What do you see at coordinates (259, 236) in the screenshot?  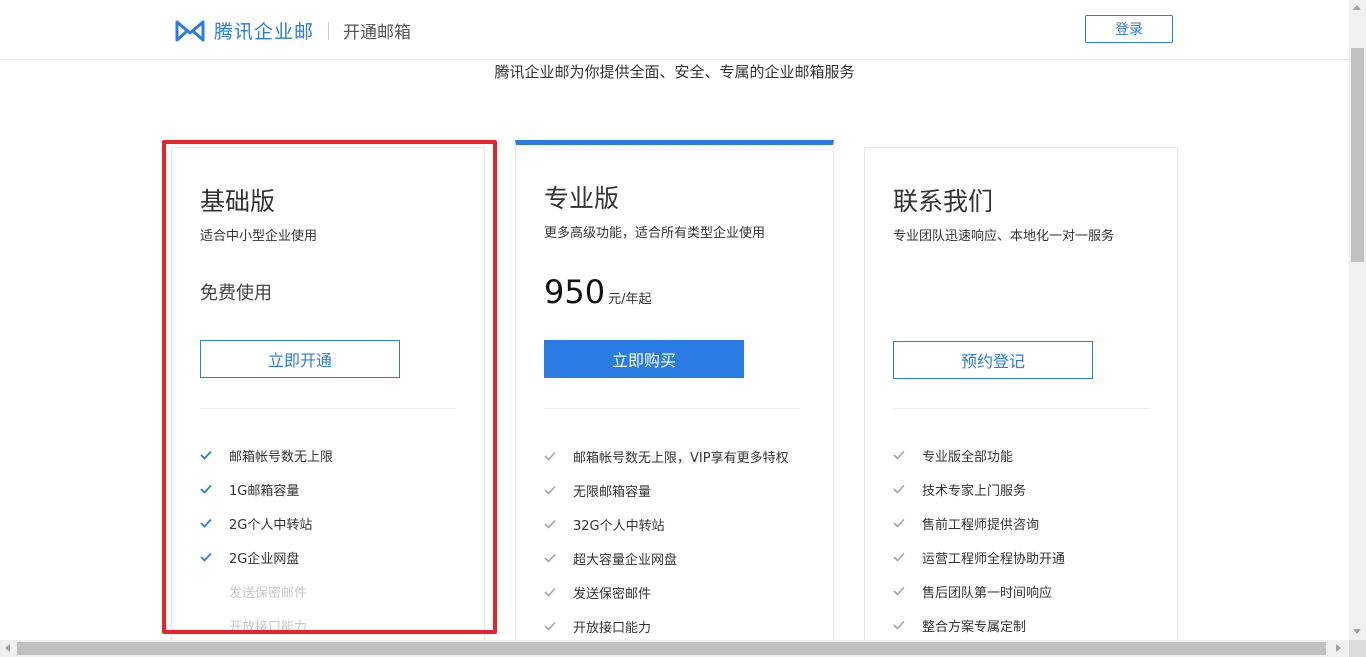 I see `plan-desc: 适合中小型企业使用` at bounding box center [259, 236].